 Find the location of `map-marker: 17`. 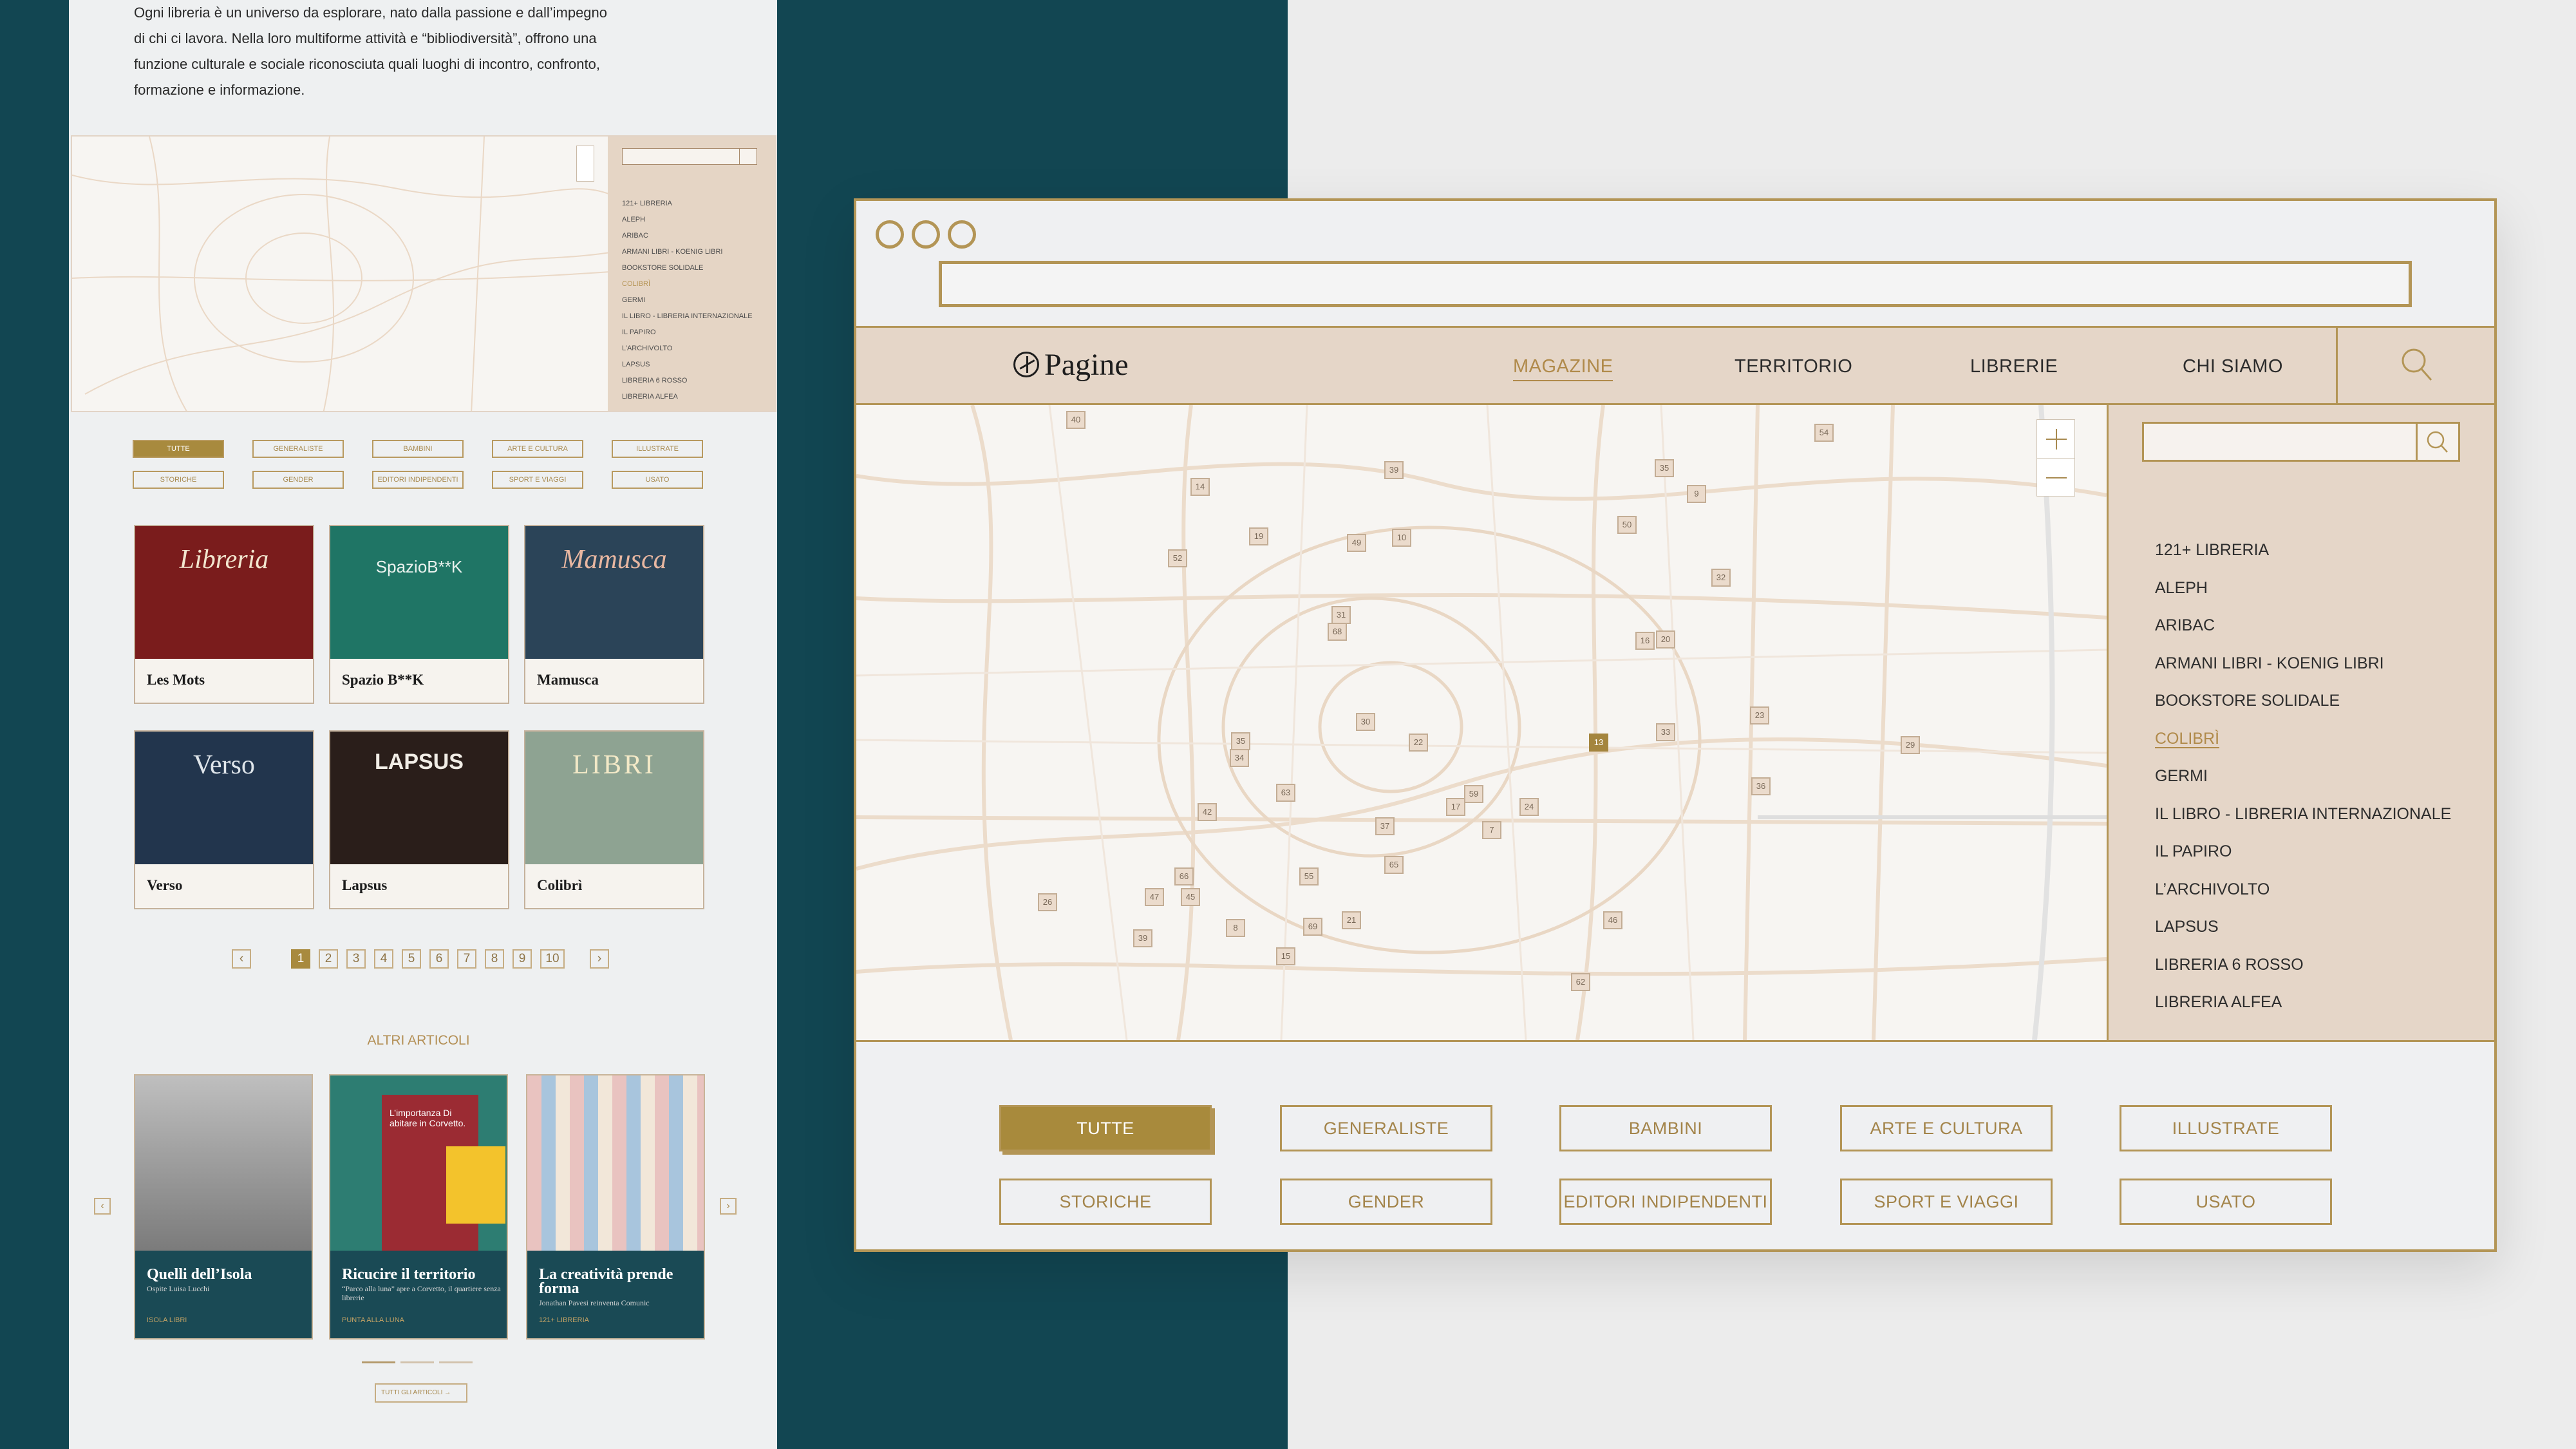

map-marker: 17 is located at coordinates (1455, 807).